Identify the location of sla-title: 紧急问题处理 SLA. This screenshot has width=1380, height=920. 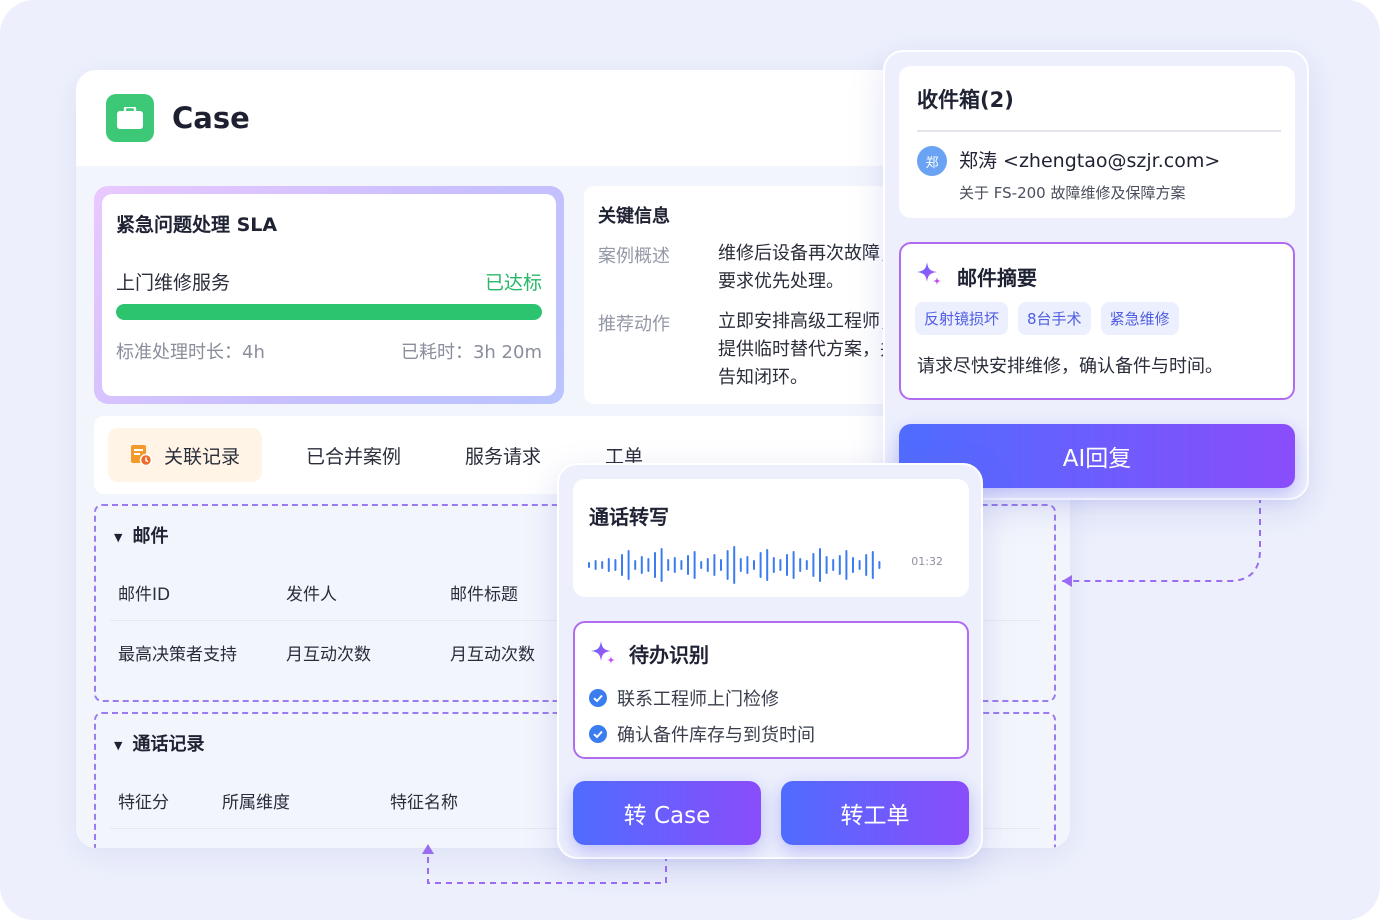
(197, 225).